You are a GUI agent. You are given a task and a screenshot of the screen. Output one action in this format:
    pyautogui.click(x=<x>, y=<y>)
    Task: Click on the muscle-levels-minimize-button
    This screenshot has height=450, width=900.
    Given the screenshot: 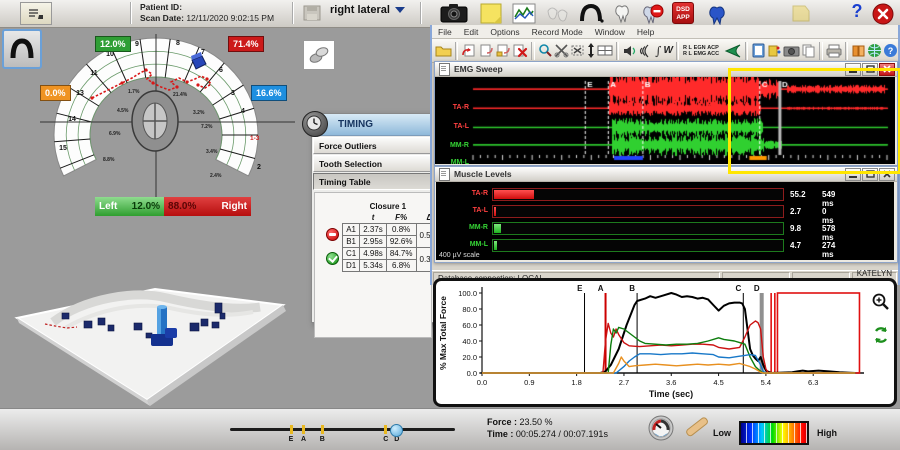 What is the action you would take?
    pyautogui.click(x=853, y=174)
    